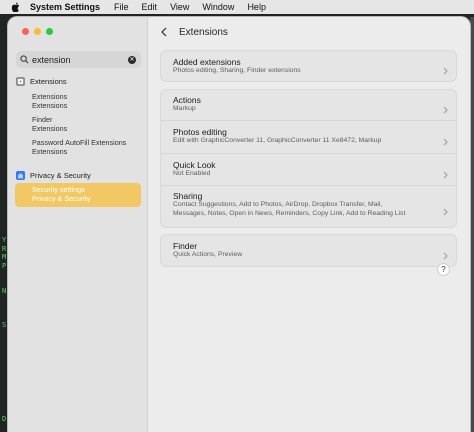 The width and height of the screenshot is (474, 432). Describe the element at coordinates (472, 224) in the screenshot. I see `background-window-edge` at that location.